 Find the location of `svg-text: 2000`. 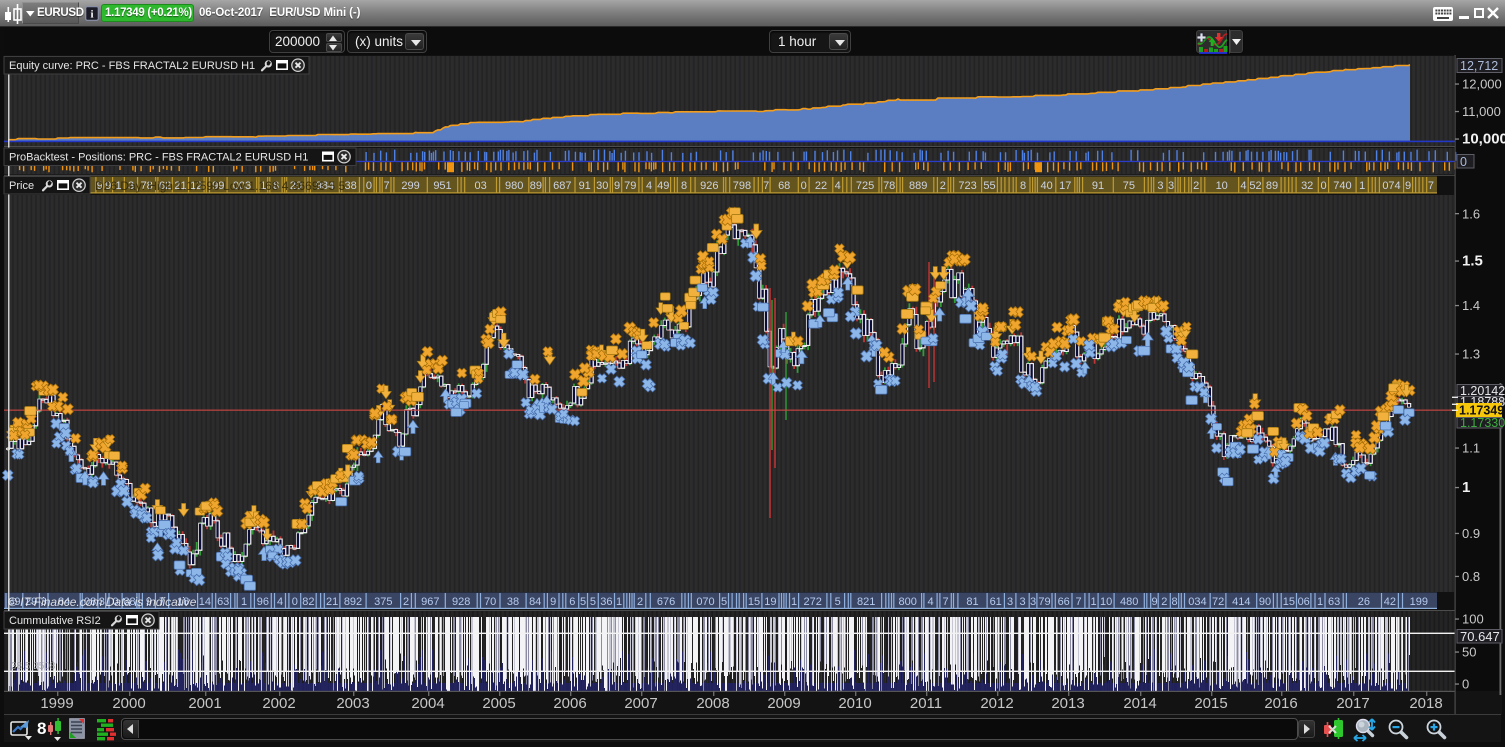

svg-text: 2000 is located at coordinates (128, 703).